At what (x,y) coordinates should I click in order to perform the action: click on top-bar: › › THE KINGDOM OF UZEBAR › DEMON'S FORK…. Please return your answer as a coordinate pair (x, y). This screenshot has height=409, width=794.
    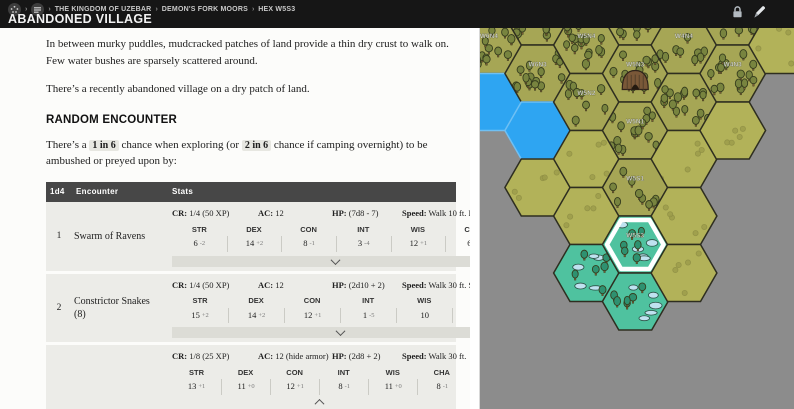
    Looking at the image, I should click on (397, 14).